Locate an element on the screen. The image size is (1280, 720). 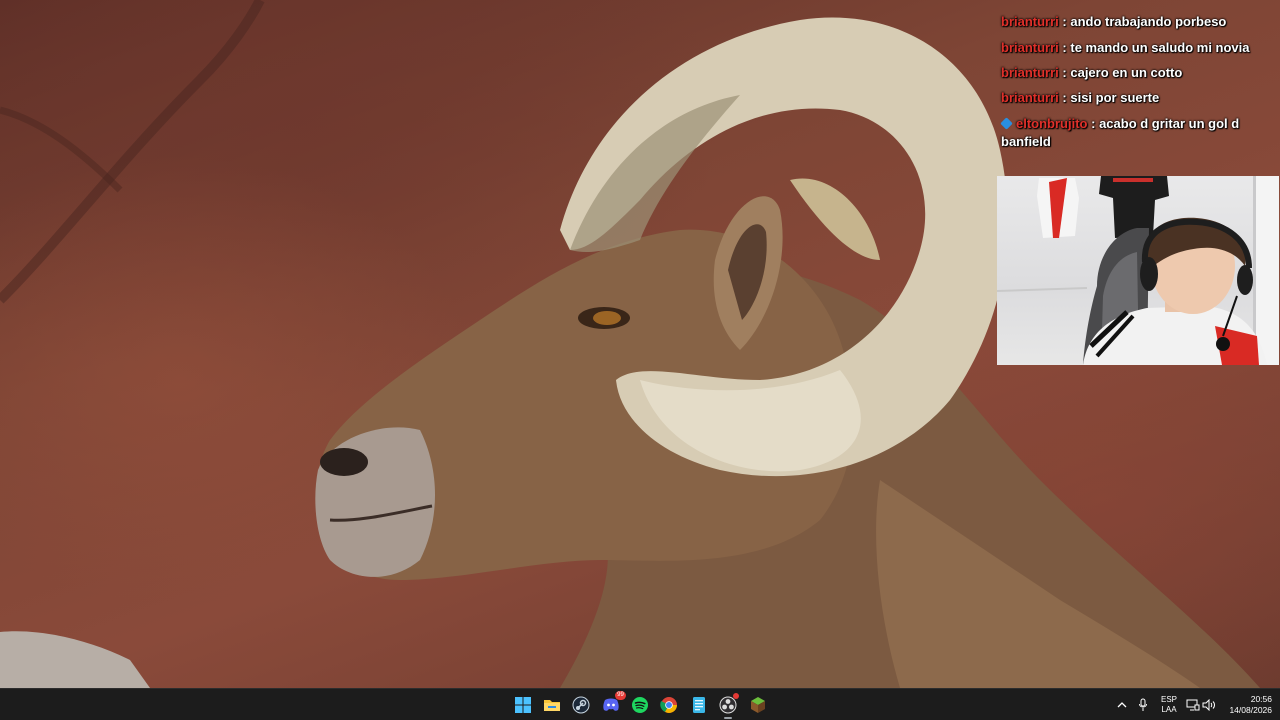
chat-message: brianturri : sisi por suerte is located at coordinates (1137, 98).